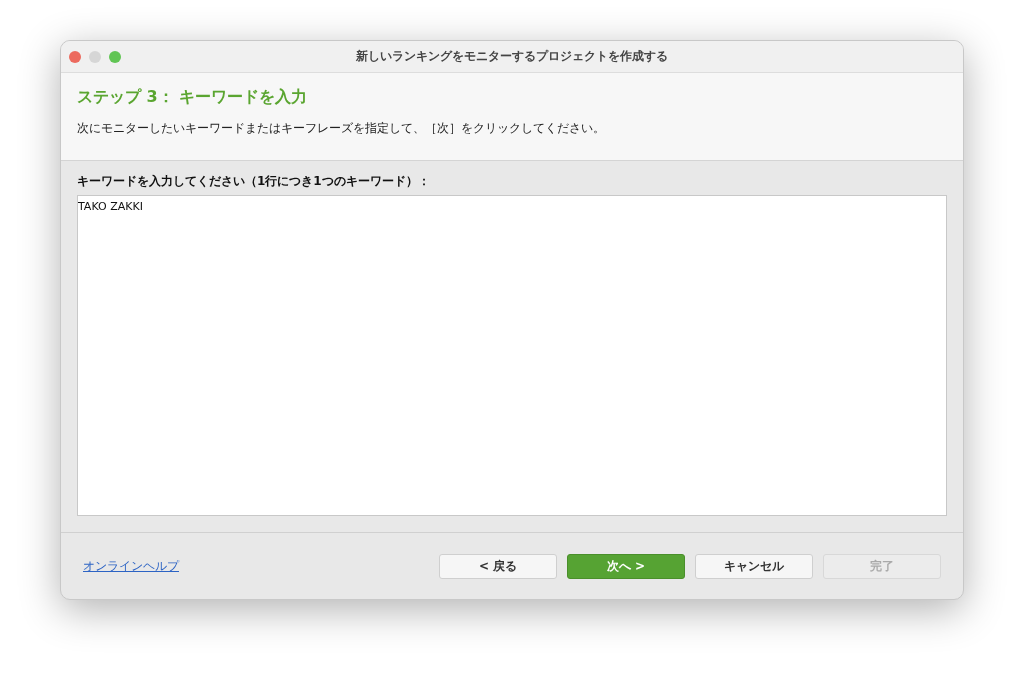 Image resolution: width=1024 pixels, height=679 pixels. Describe the element at coordinates (341, 128) in the screenshot. I see `step-description: 次にモニターしたいキーワードまたはキーフレーズを指定して、［次］をクリックしてください。` at that location.